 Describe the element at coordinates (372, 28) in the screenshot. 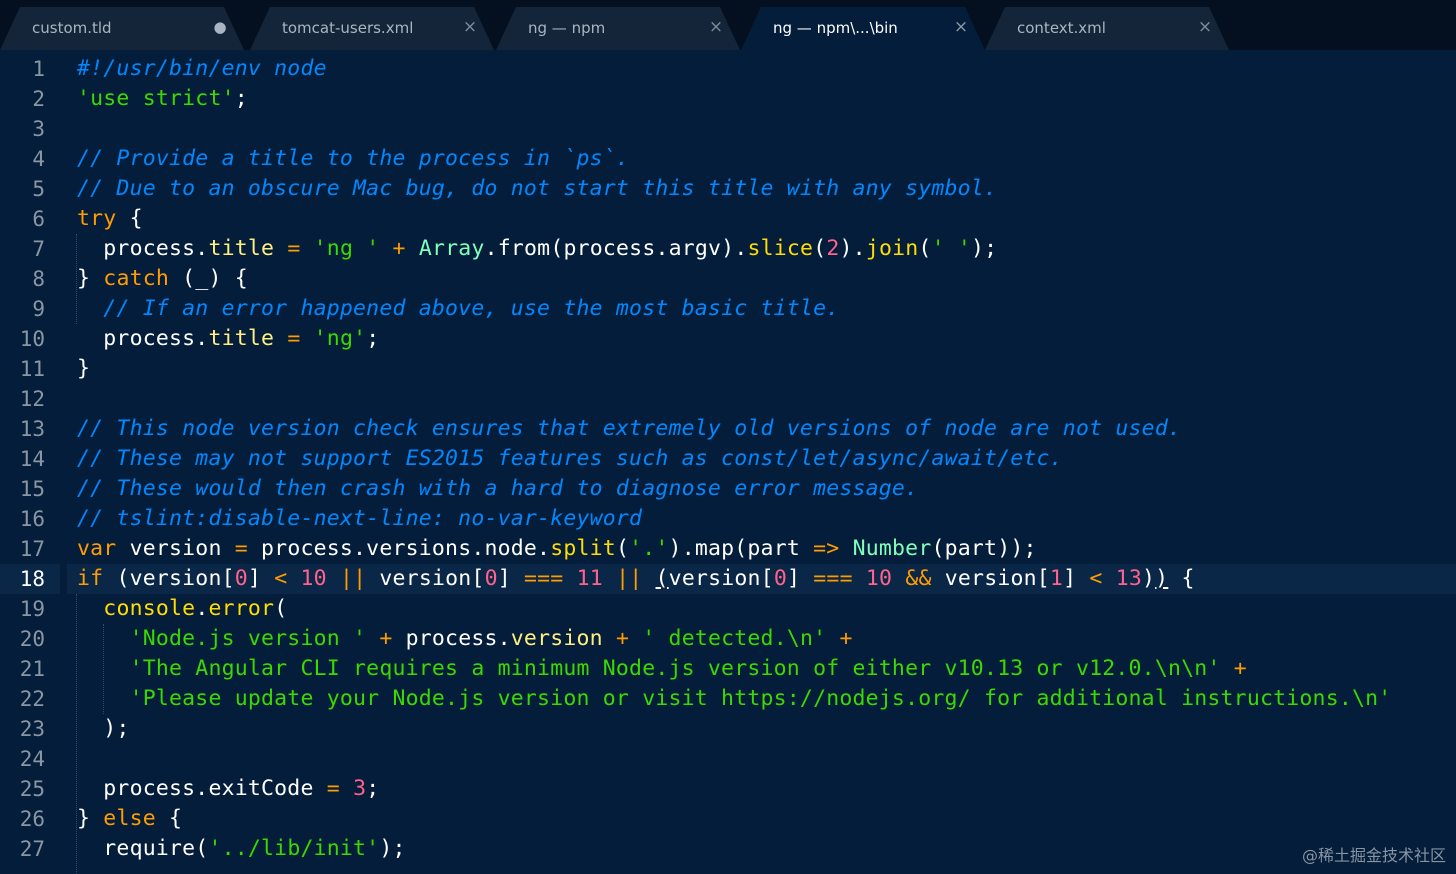

I see `tab-tomcat-users-xml: tomcat-users.xml ×` at that location.